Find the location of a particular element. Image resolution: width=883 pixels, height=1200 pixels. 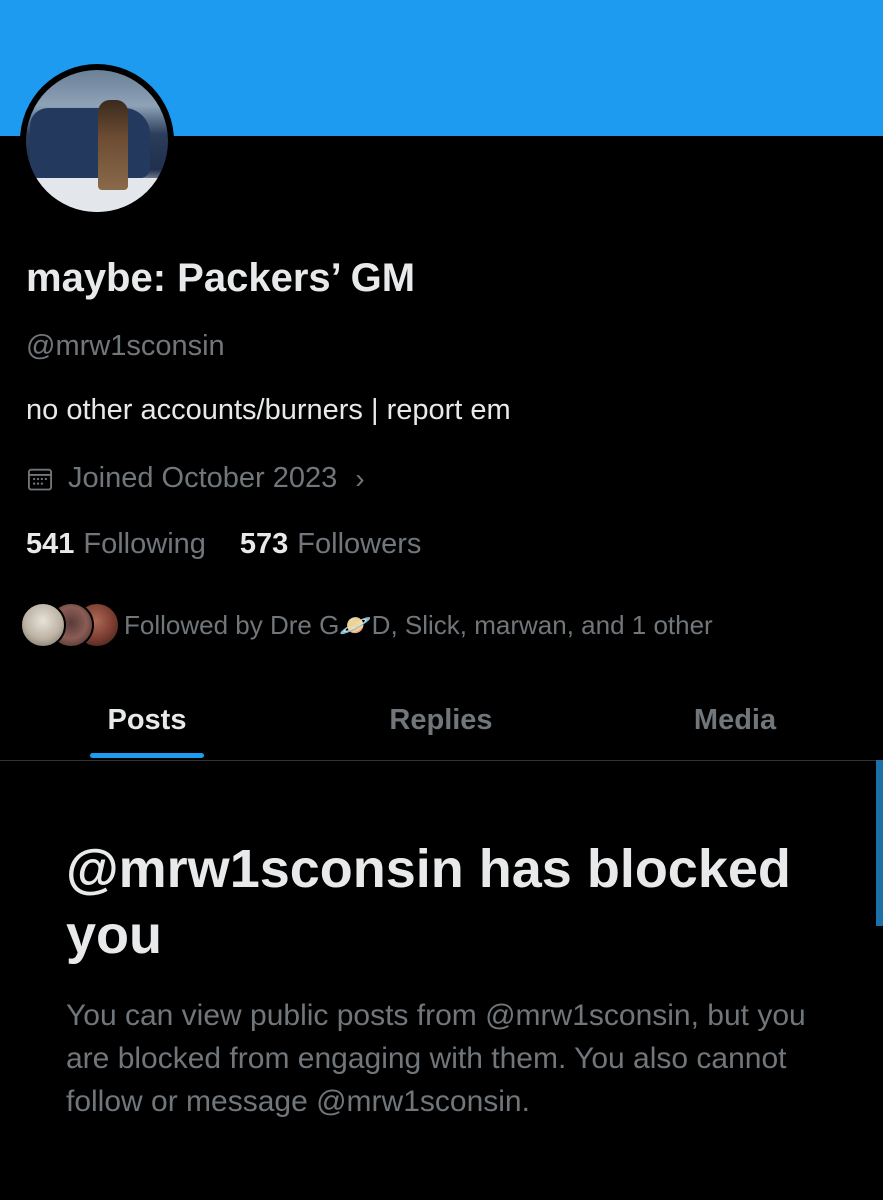

mutual-avatar is located at coordinates (43, 625).